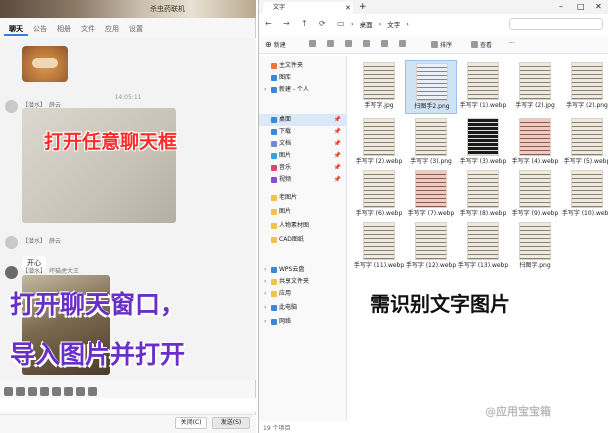 This screenshot has height=433, width=608. Describe the element at coordinates (384, 43) in the screenshot. I see `share-button` at that location.